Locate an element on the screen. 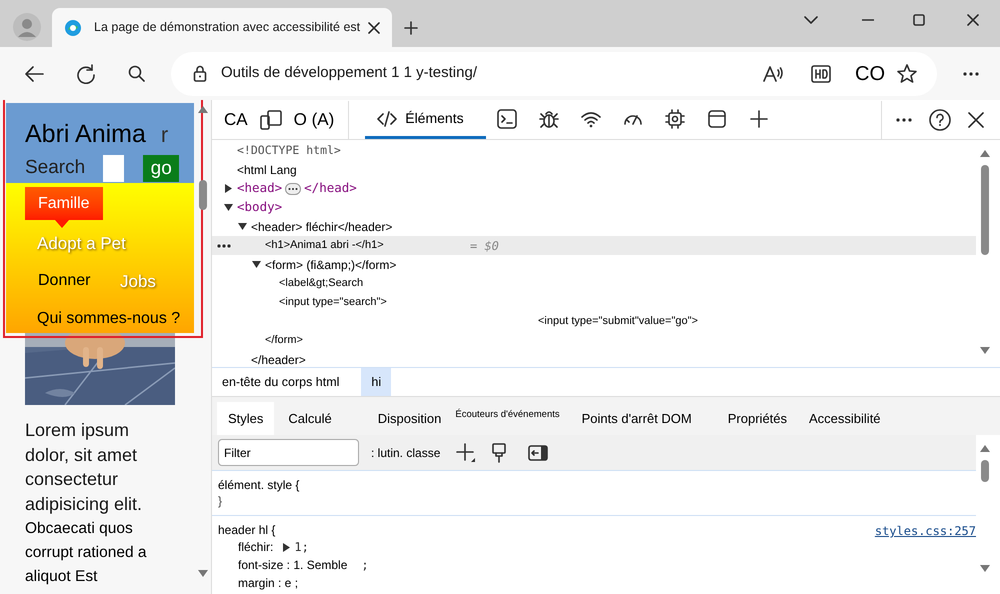 The image size is (1000, 594). help-icon is located at coordinates (940, 120).